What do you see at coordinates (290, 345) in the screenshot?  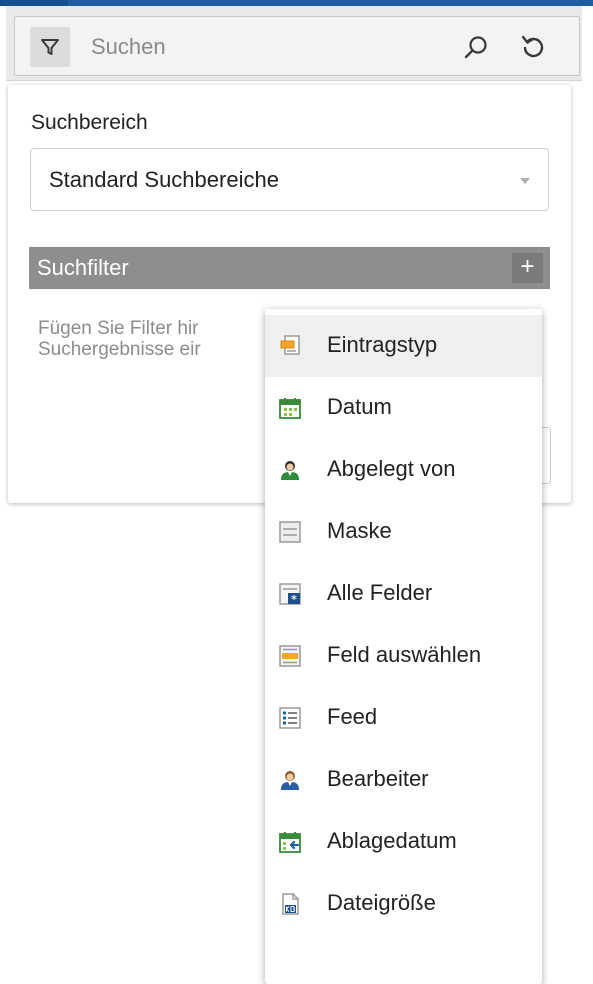 I see `entry-type-icon` at bounding box center [290, 345].